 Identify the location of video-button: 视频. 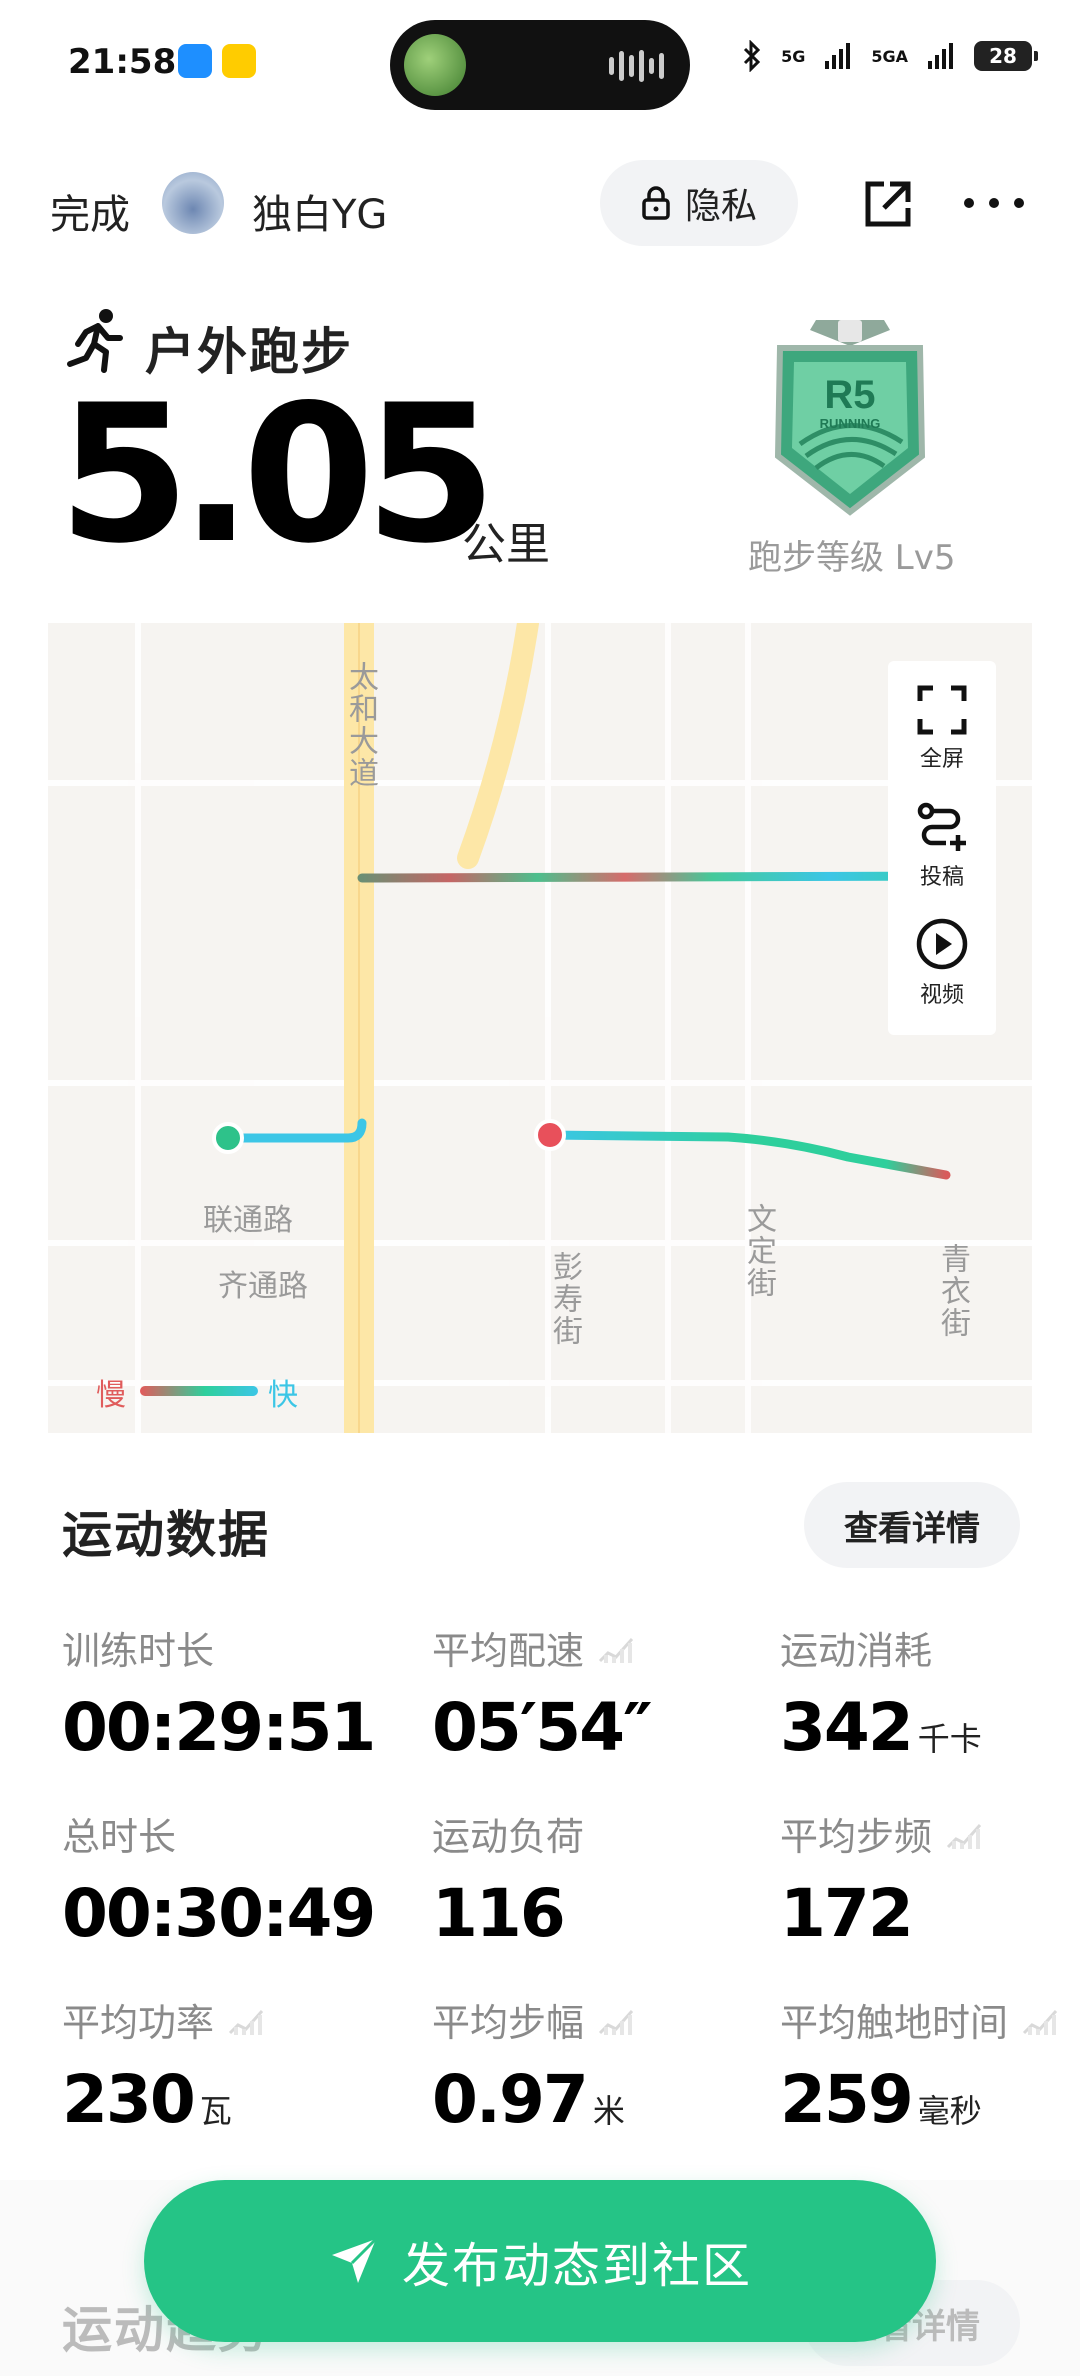
(942, 963).